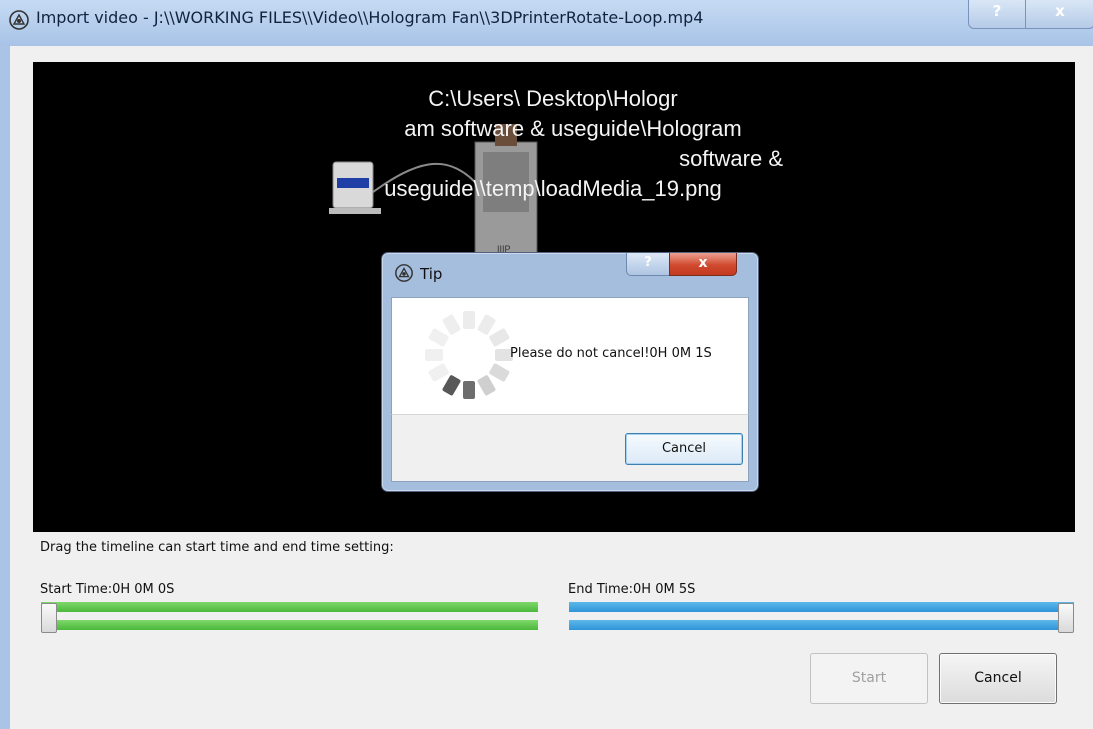 The height and width of the screenshot is (729, 1093). Describe the element at coordinates (648, 264) in the screenshot. I see `tip-help-button: ?` at that location.